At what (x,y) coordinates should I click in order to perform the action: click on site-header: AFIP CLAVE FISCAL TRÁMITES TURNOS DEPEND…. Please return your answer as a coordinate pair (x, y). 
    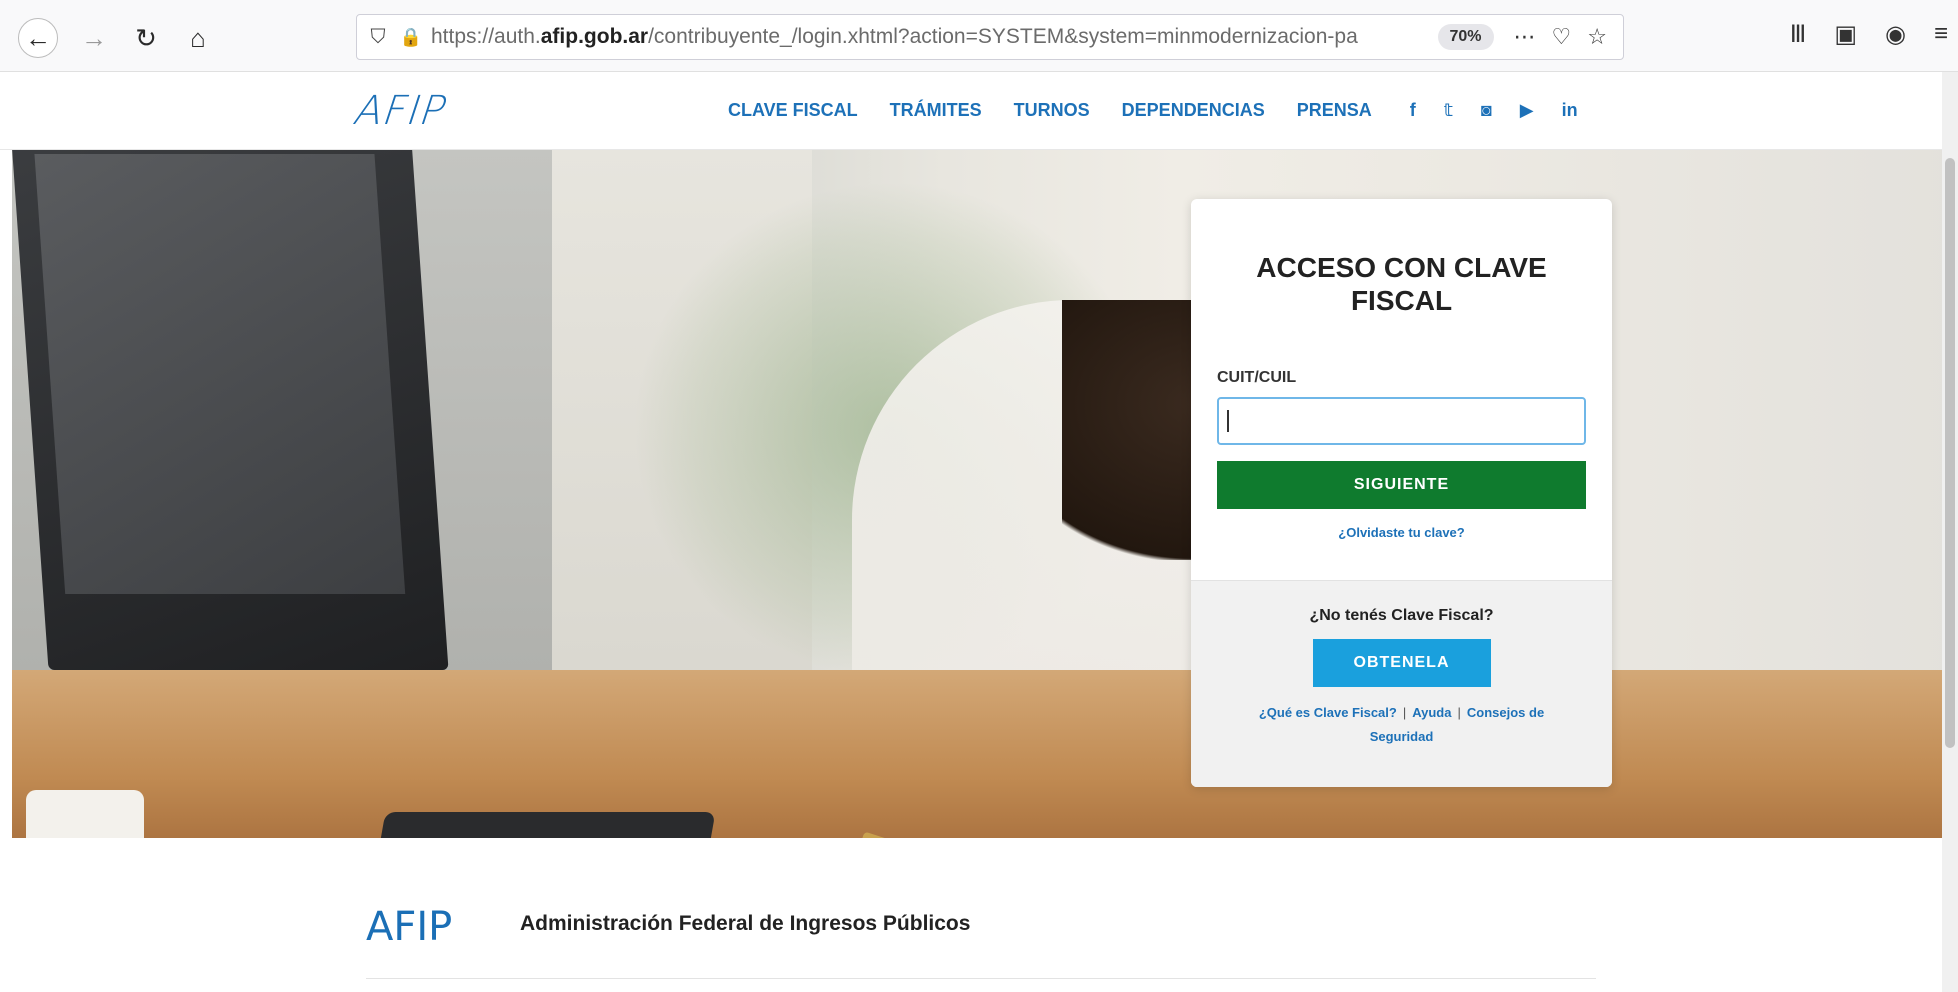
    Looking at the image, I should click on (979, 111).